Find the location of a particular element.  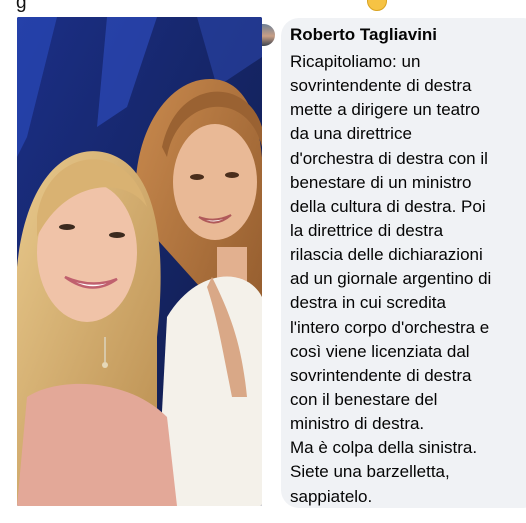

emoji-icon is located at coordinates (377, 5).